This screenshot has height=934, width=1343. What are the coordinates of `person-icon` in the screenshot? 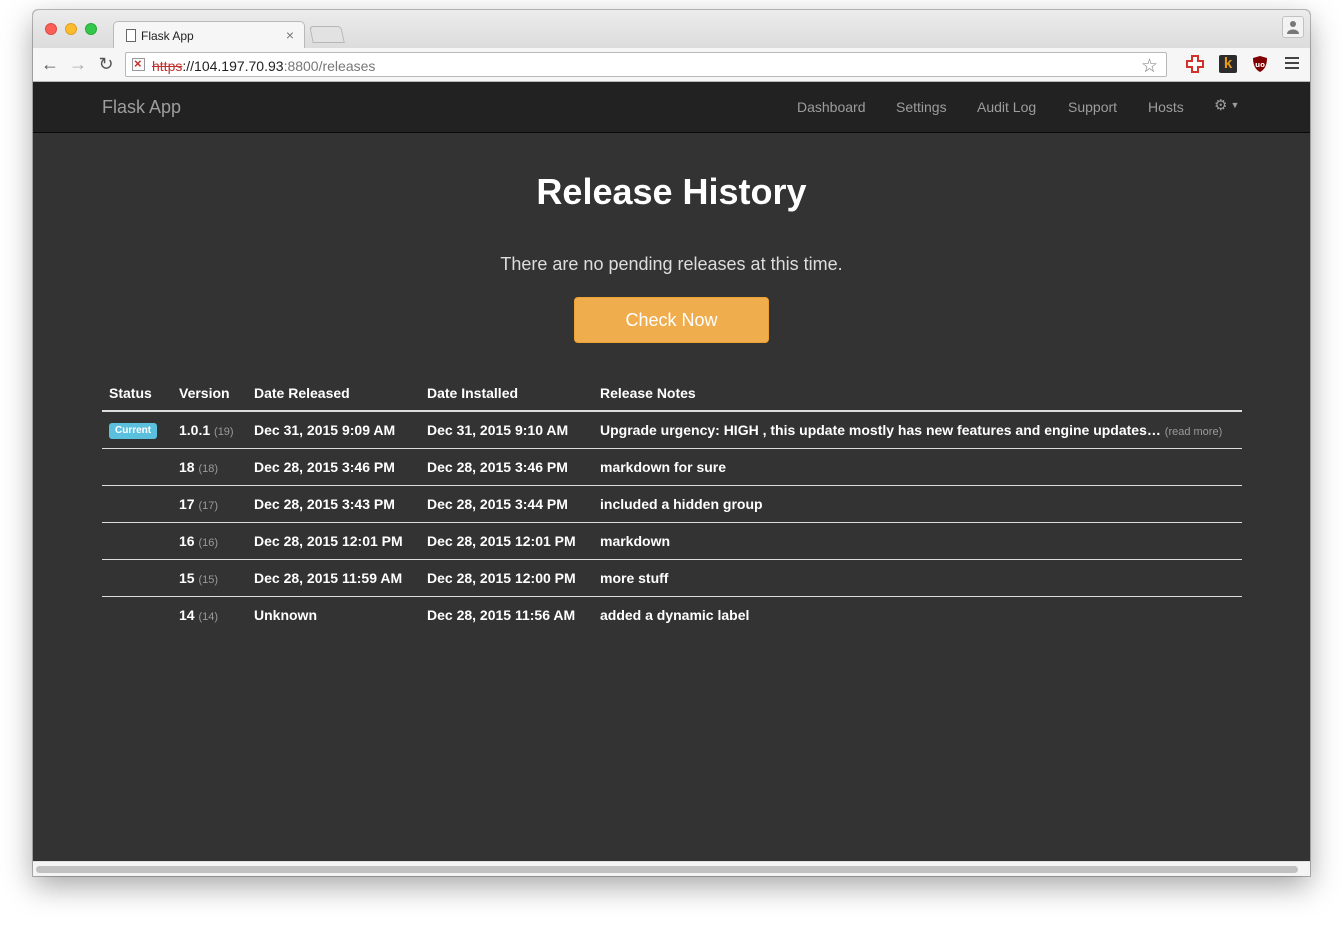 It's located at (1293, 27).